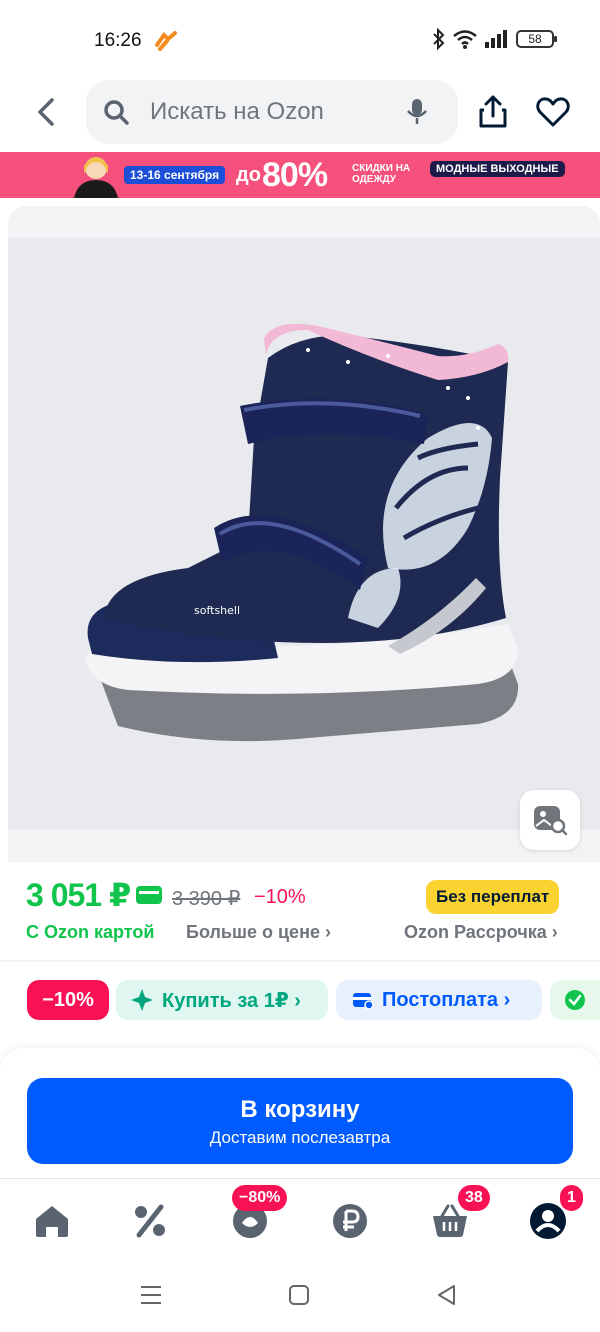 This screenshot has width=600, height=1332. I want to click on search-input: Искать на Ozon, so click(272, 112).